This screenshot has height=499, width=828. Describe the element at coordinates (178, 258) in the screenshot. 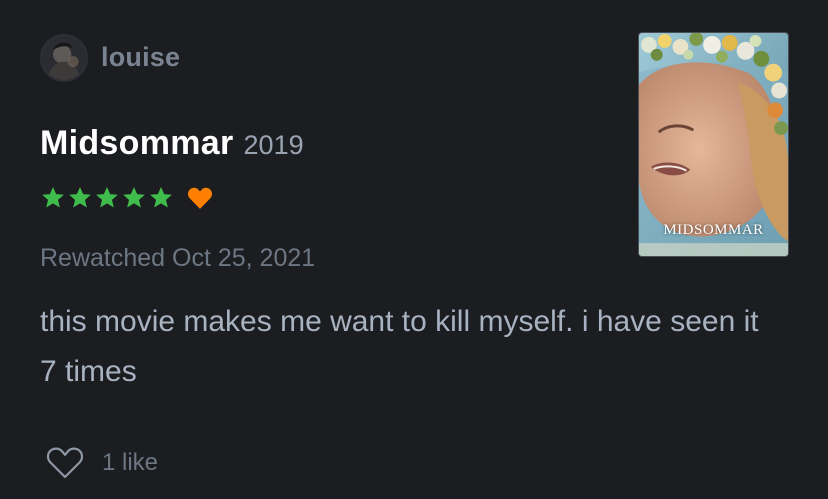

I see `watched-date: Rewatched Oct 25, 2021` at that location.